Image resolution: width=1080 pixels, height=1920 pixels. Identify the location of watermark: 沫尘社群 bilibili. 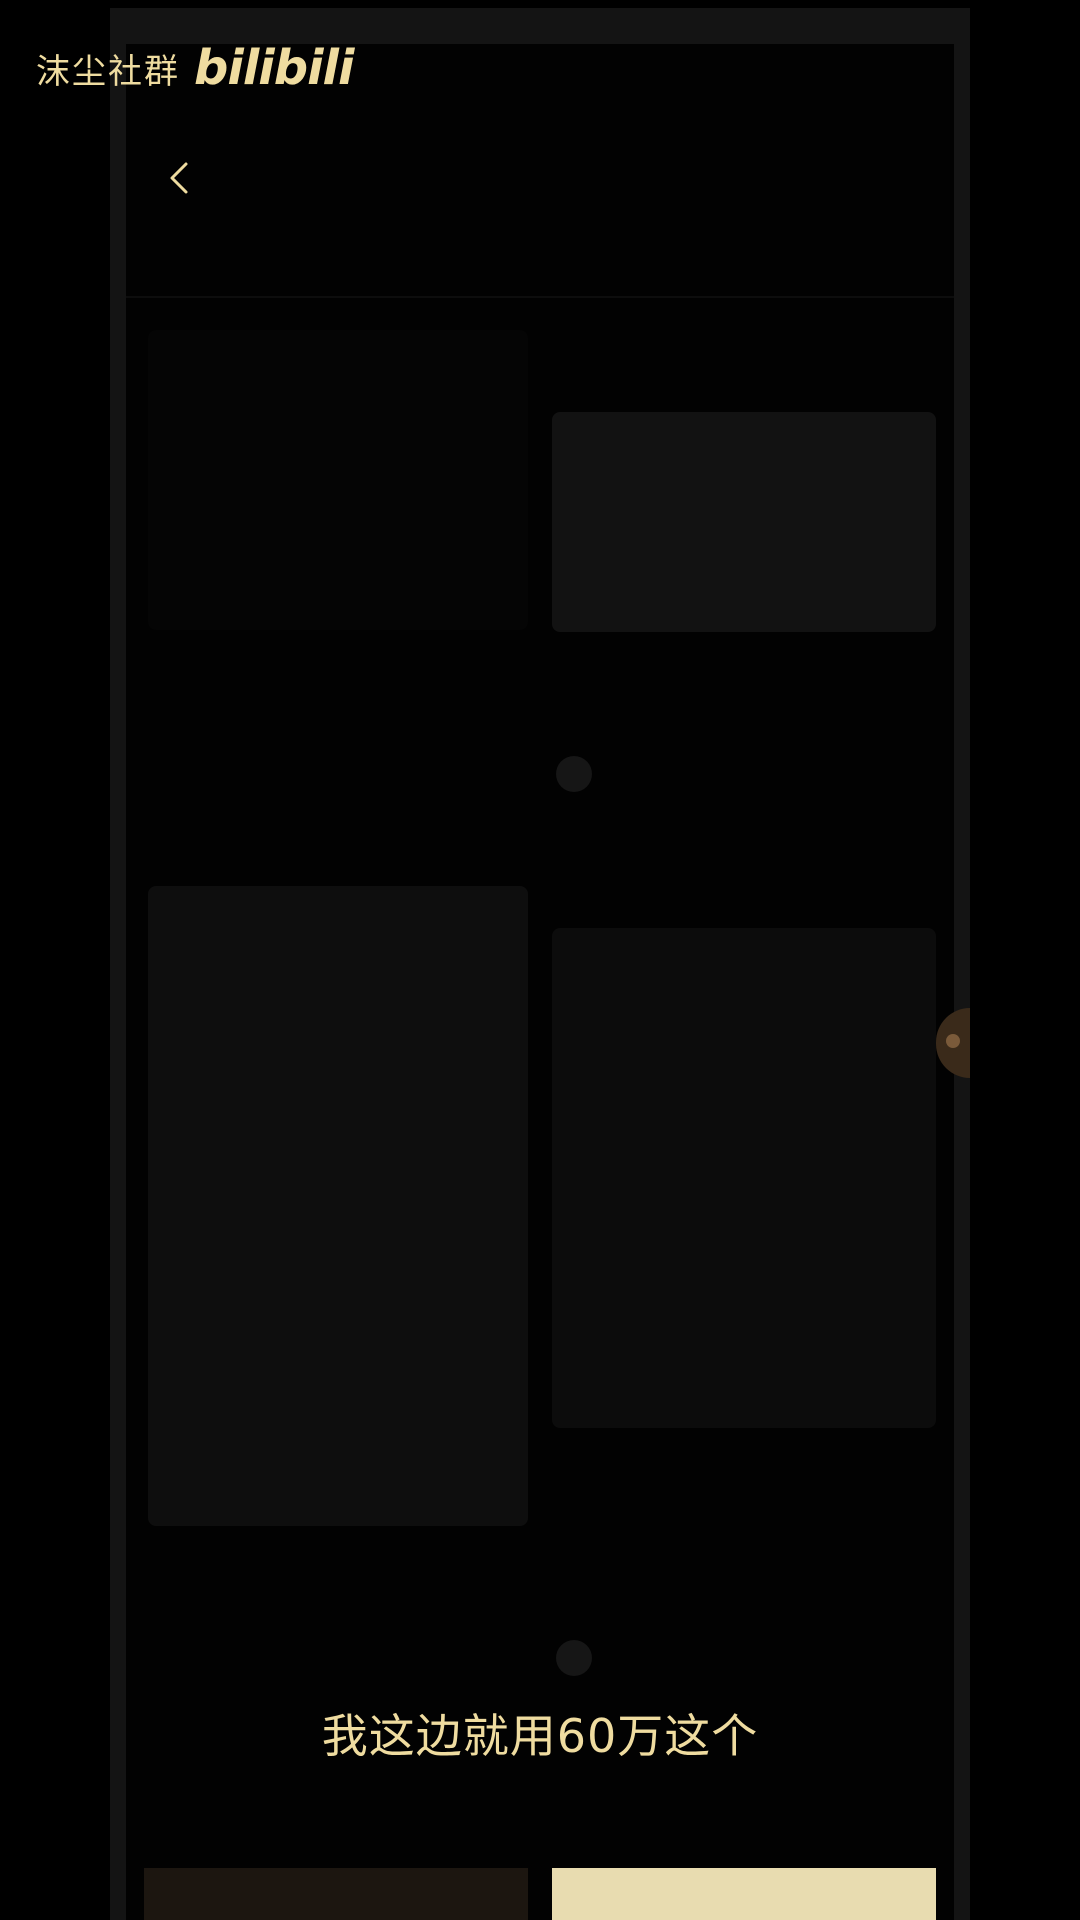
(195, 68).